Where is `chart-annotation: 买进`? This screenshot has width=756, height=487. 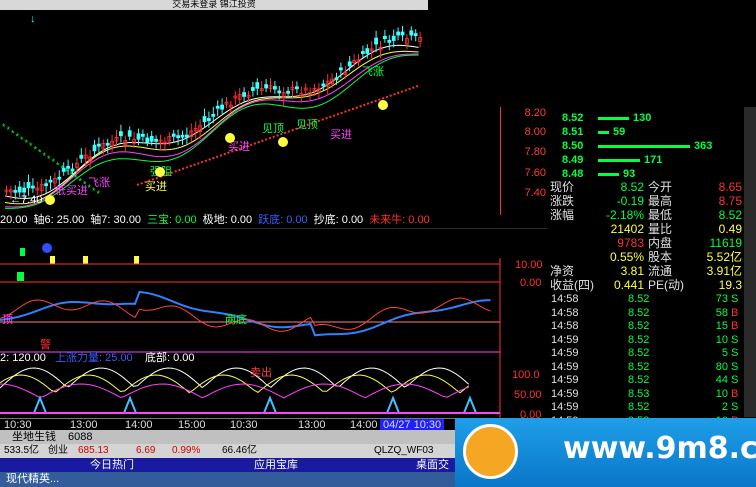 chart-annotation: 买进 is located at coordinates (156, 186).